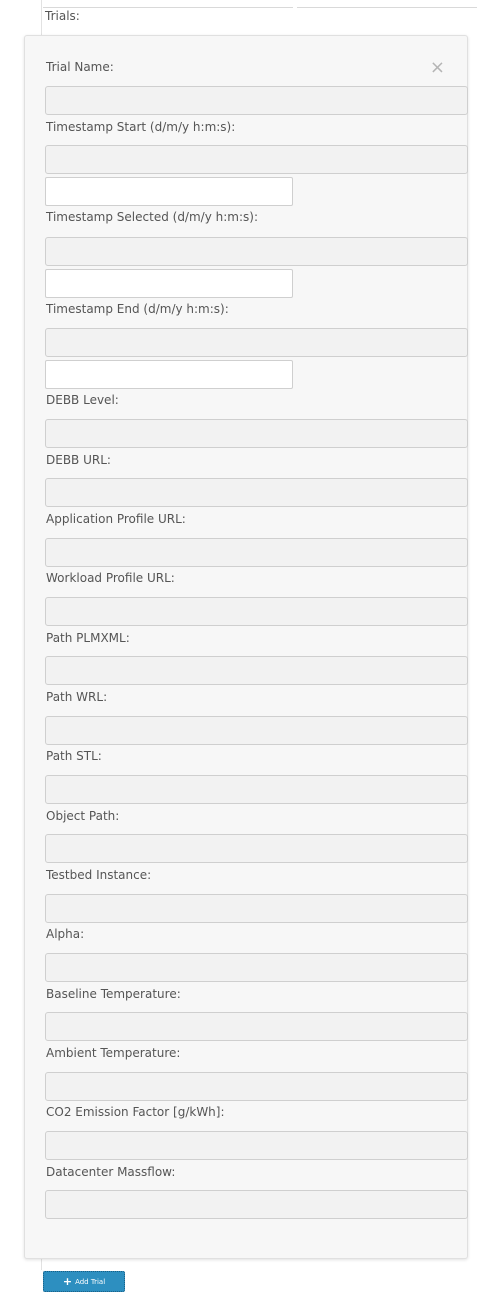 The image size is (479, 1295). What do you see at coordinates (113, 994) in the screenshot?
I see `baseline-temperature-label: Baseline Temperature:` at bounding box center [113, 994].